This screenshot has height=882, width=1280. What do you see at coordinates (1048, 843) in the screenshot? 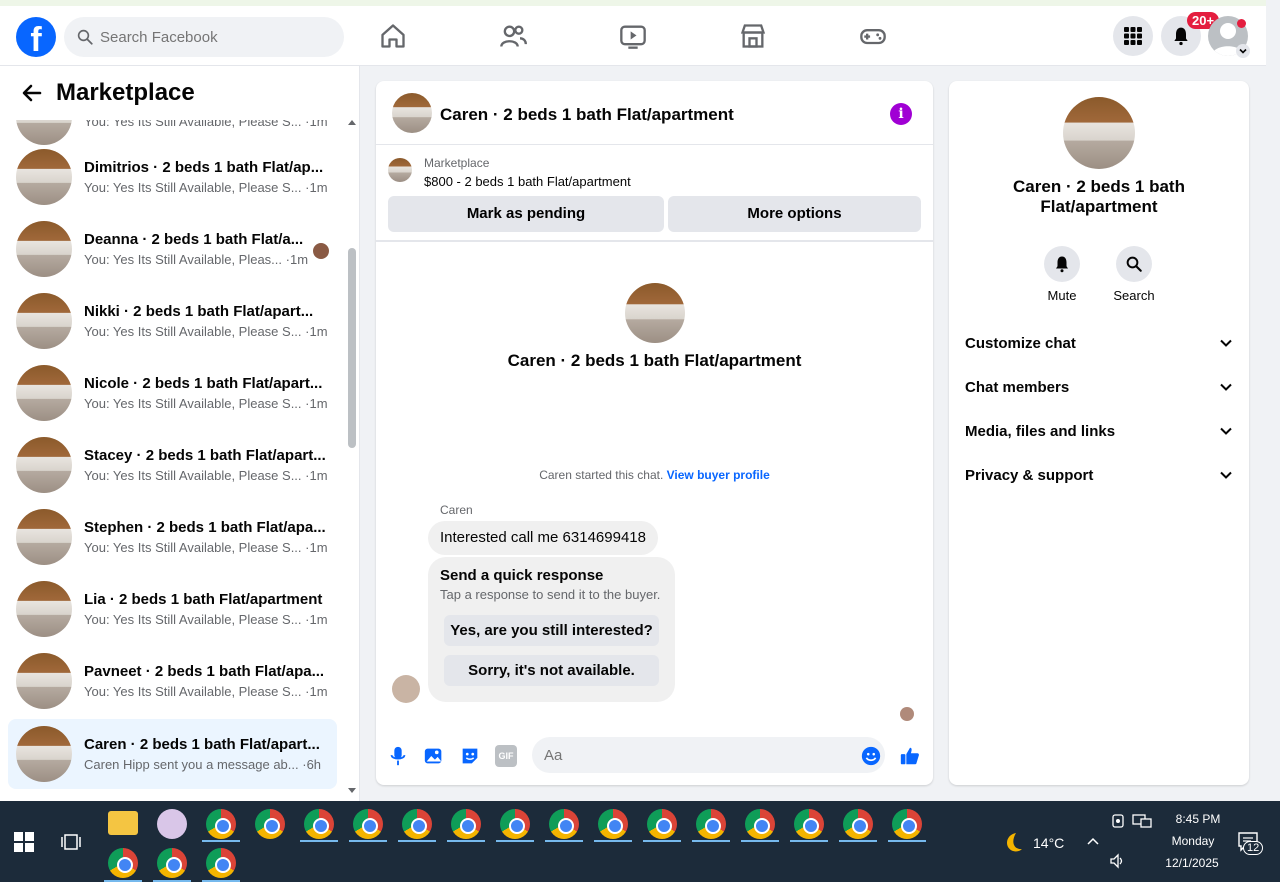
I see `weather-temp: 14°C` at bounding box center [1048, 843].